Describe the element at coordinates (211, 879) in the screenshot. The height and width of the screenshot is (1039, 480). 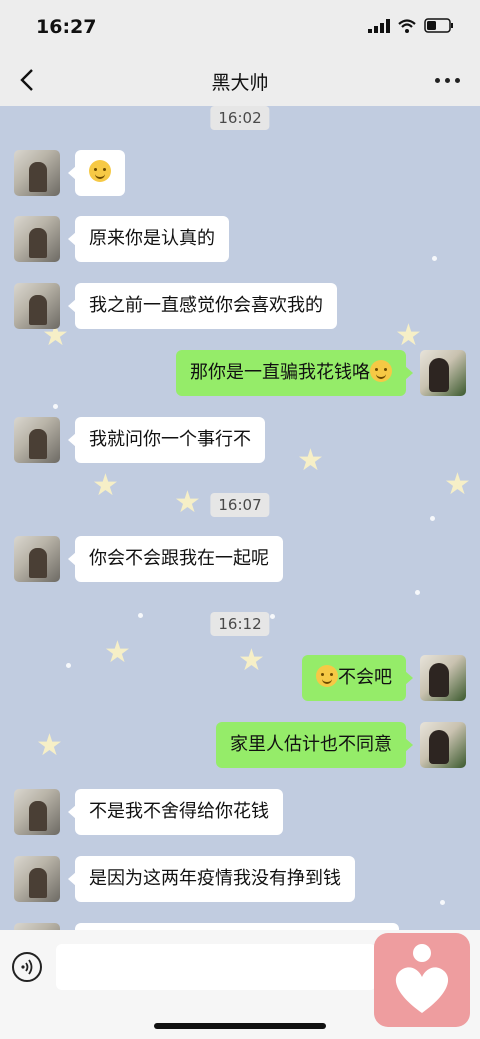
I see `message-bubble-left: 是因为这两年疫情我没有挣到钱` at that location.